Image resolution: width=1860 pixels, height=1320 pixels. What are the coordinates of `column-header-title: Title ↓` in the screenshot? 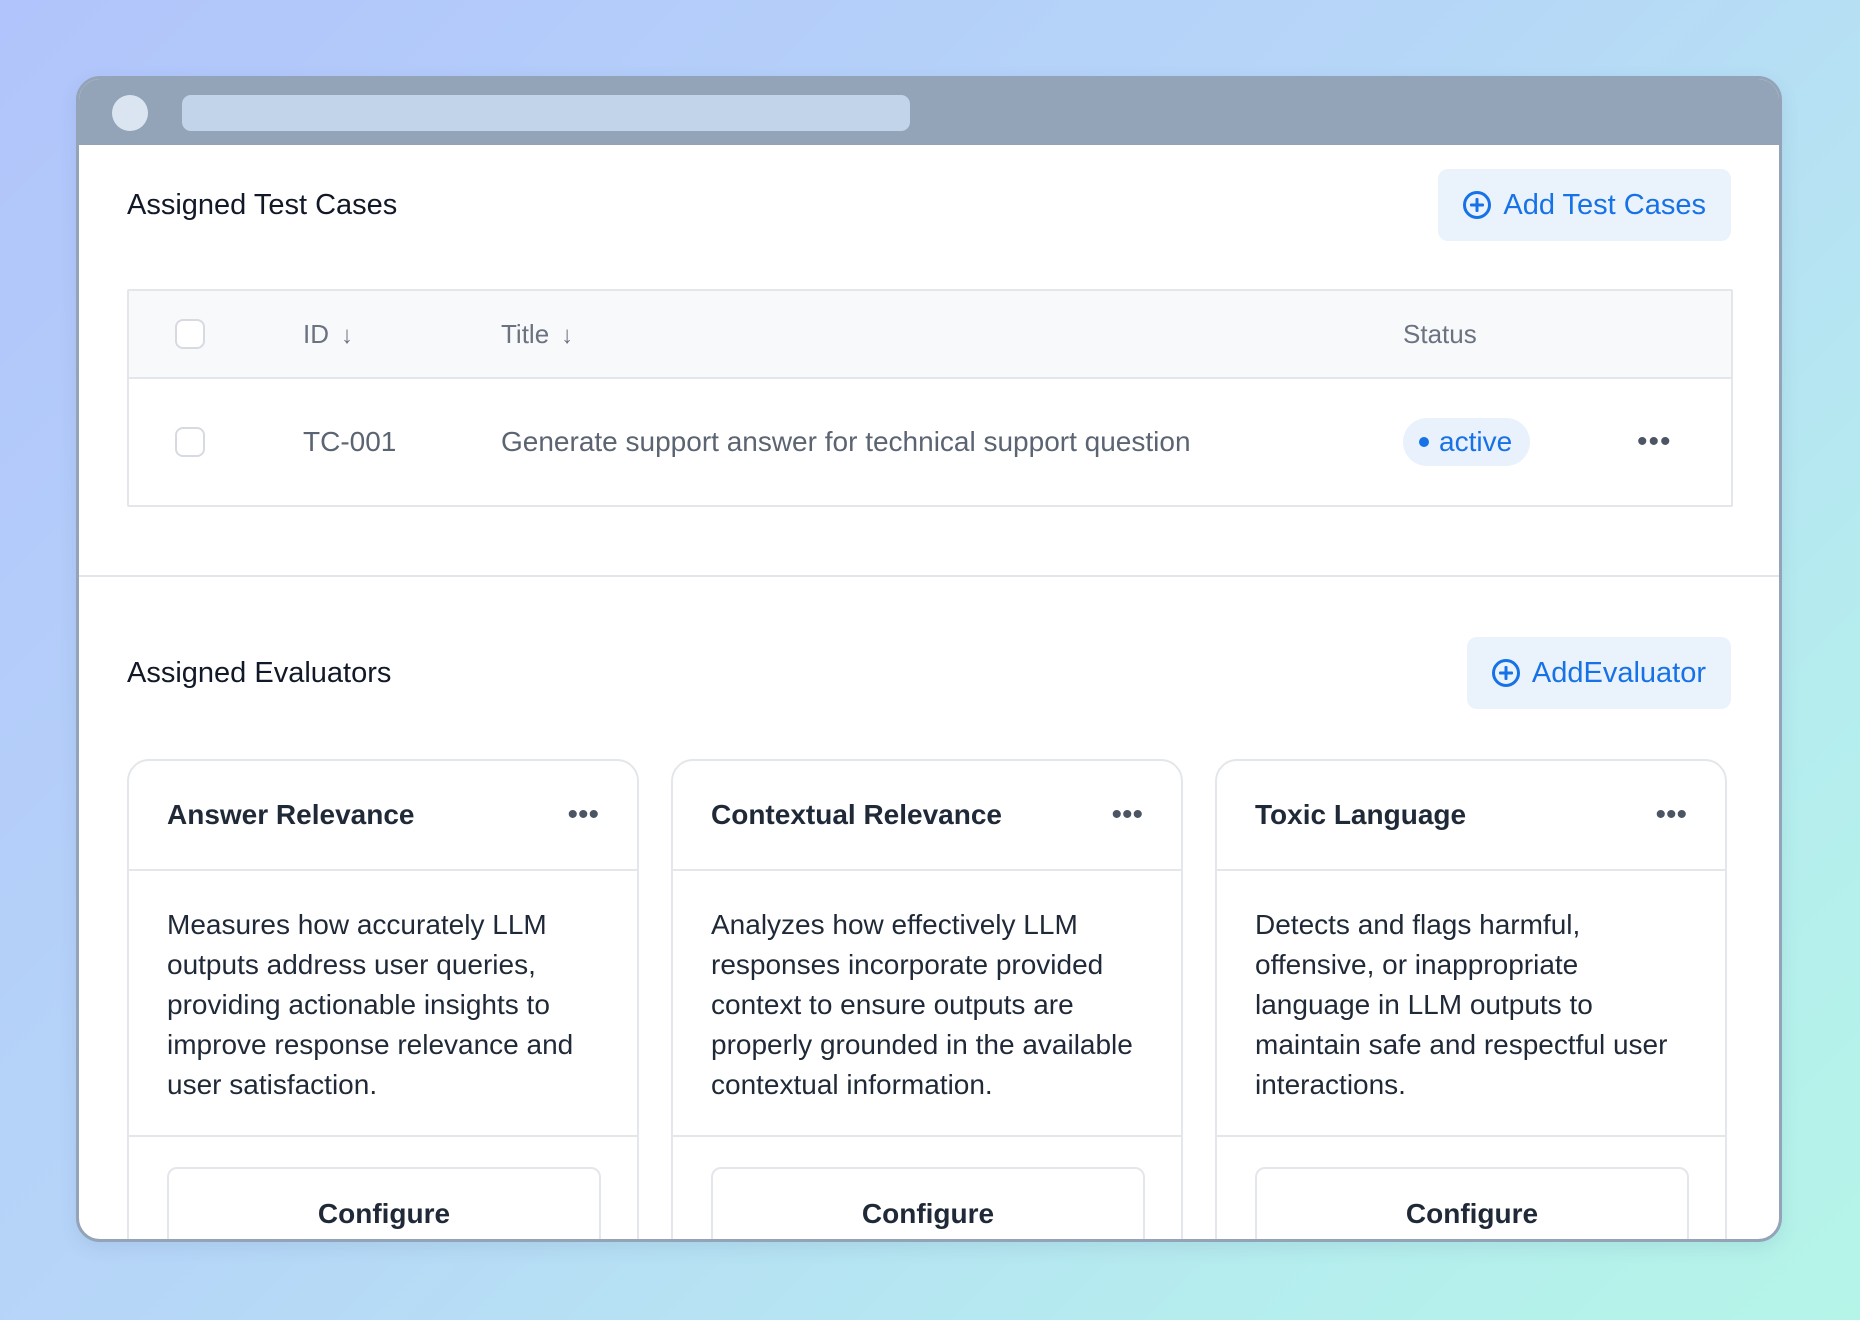 It's located at (537, 334).